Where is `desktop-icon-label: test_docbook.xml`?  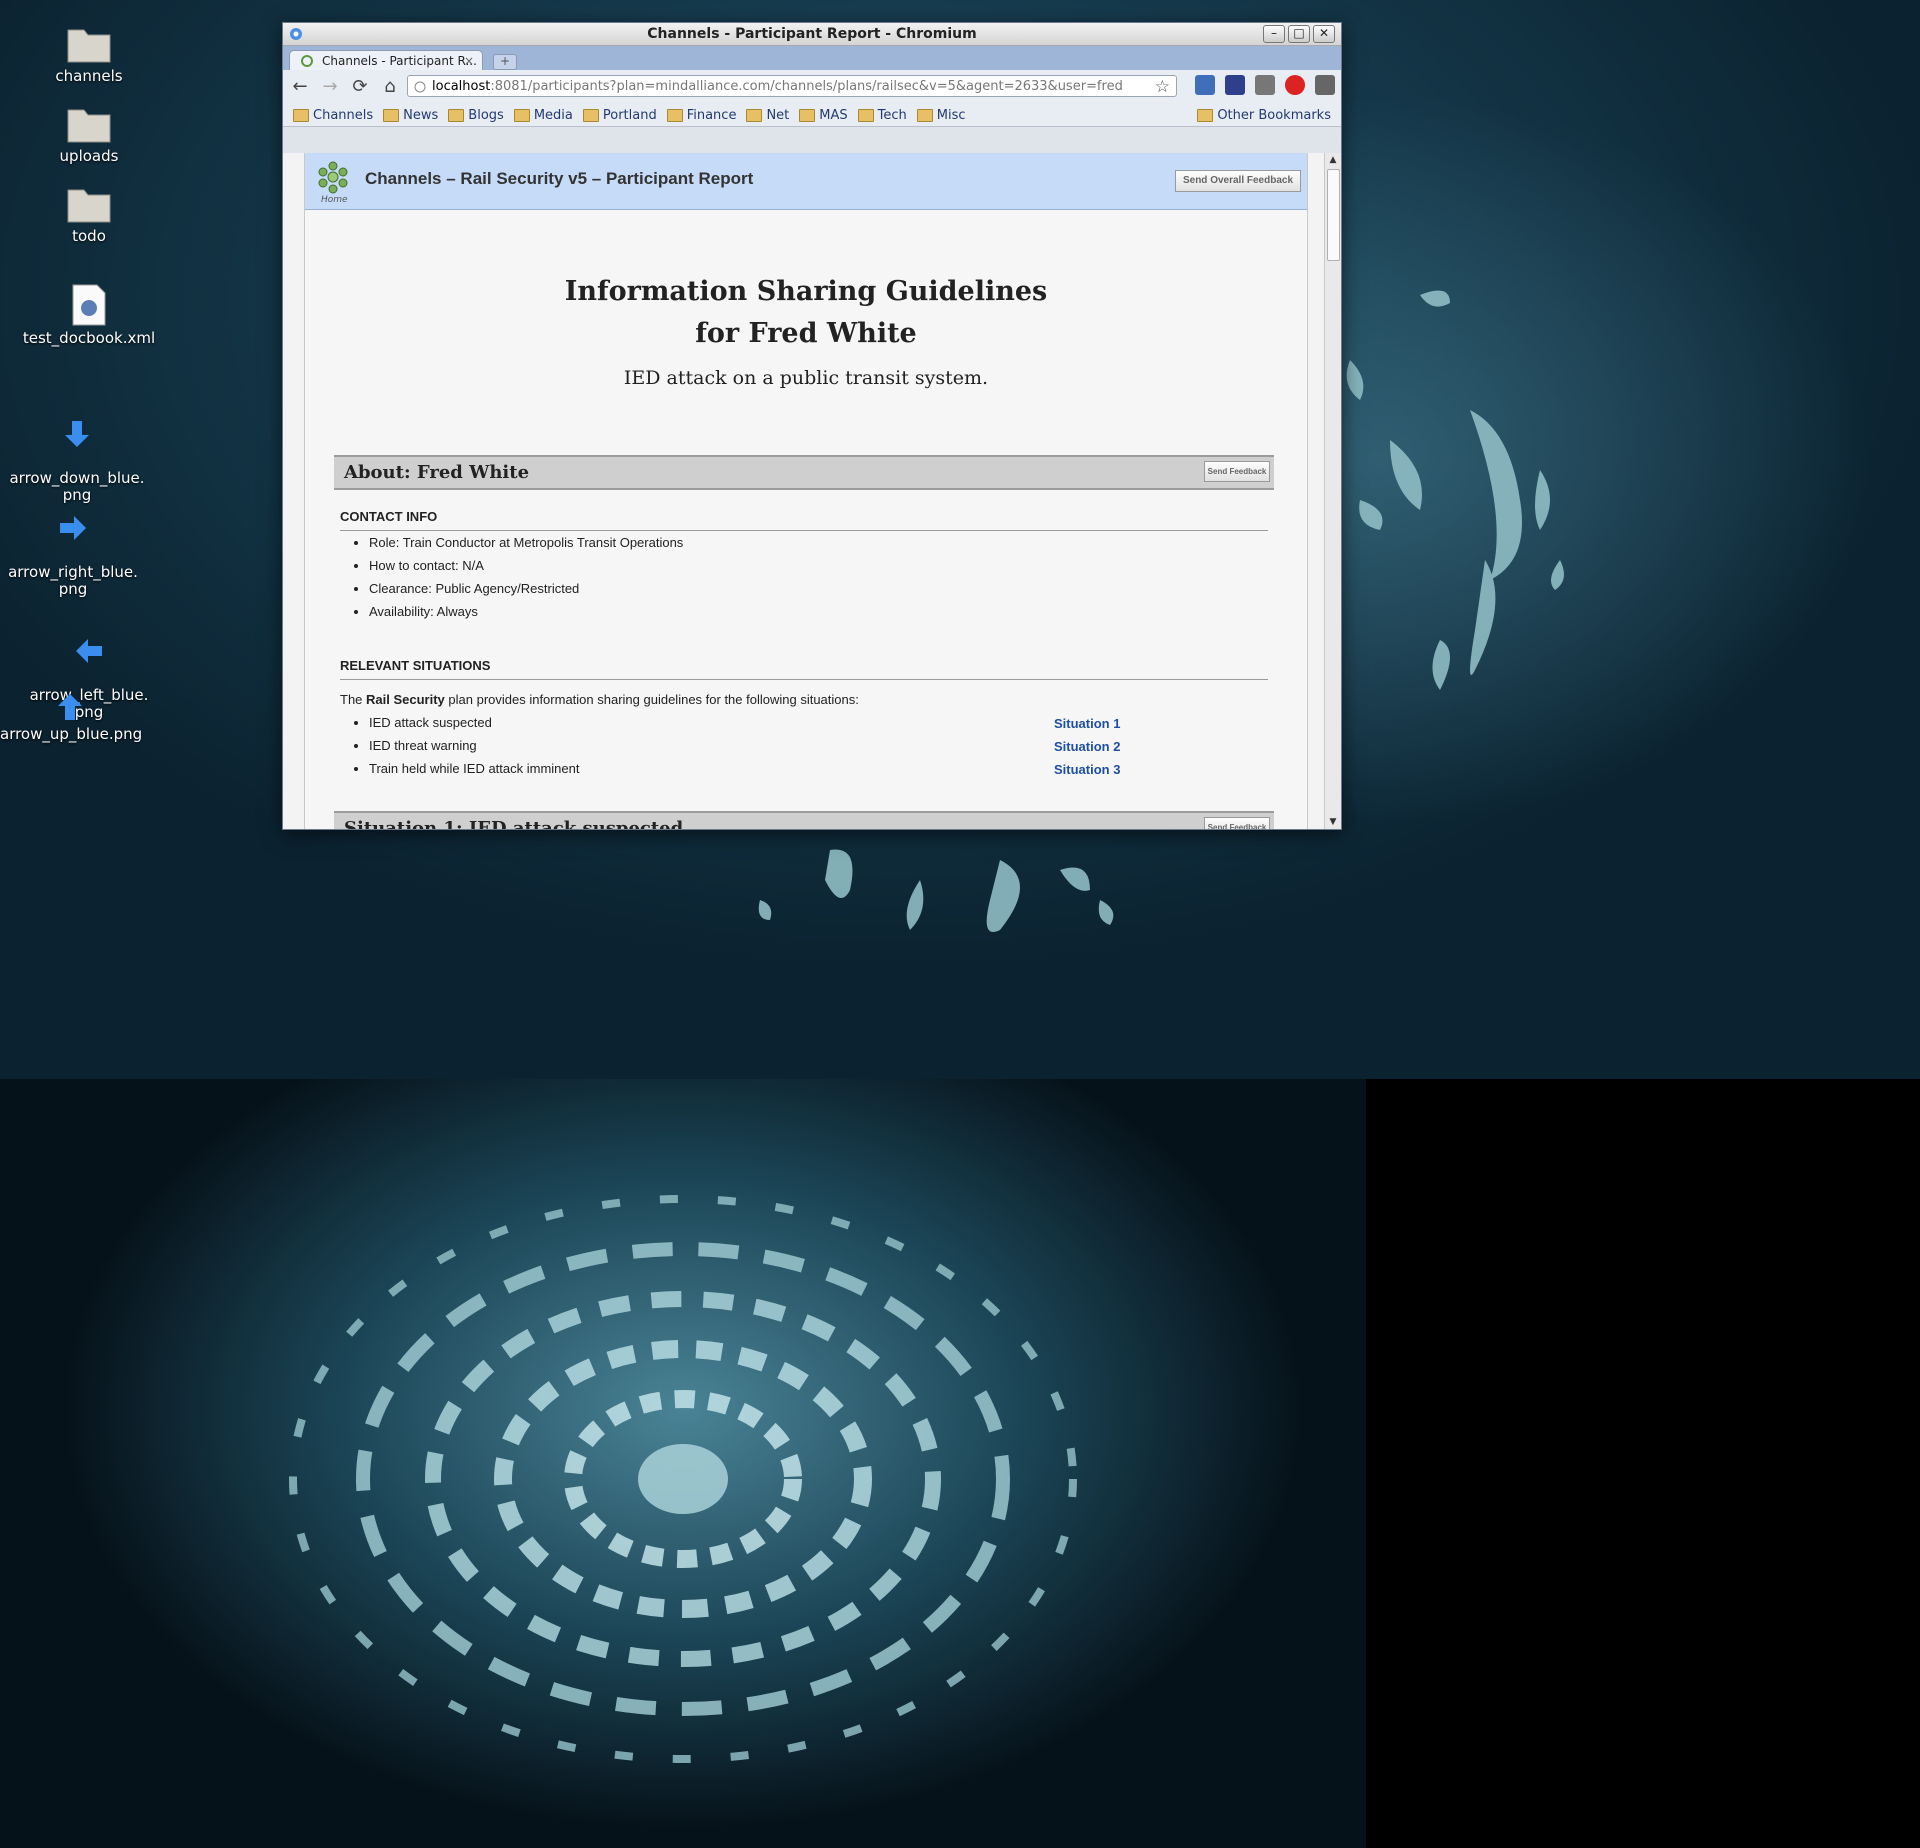
desktop-icon-label: test_docbook.xml is located at coordinates (89, 338).